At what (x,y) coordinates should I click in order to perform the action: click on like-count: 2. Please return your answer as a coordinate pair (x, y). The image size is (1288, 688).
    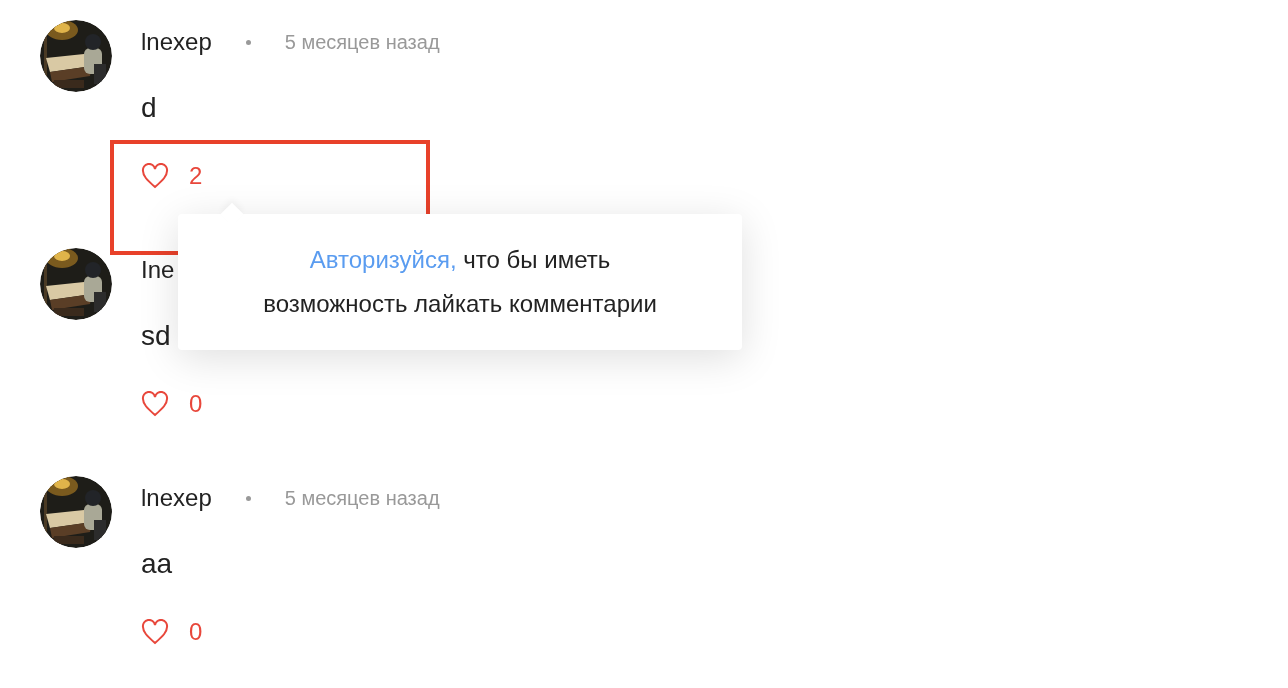
    Looking at the image, I should click on (196, 176).